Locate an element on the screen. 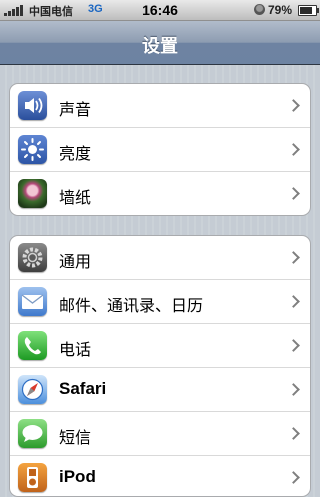  settings-row-label: 通用 is located at coordinates (75, 261).